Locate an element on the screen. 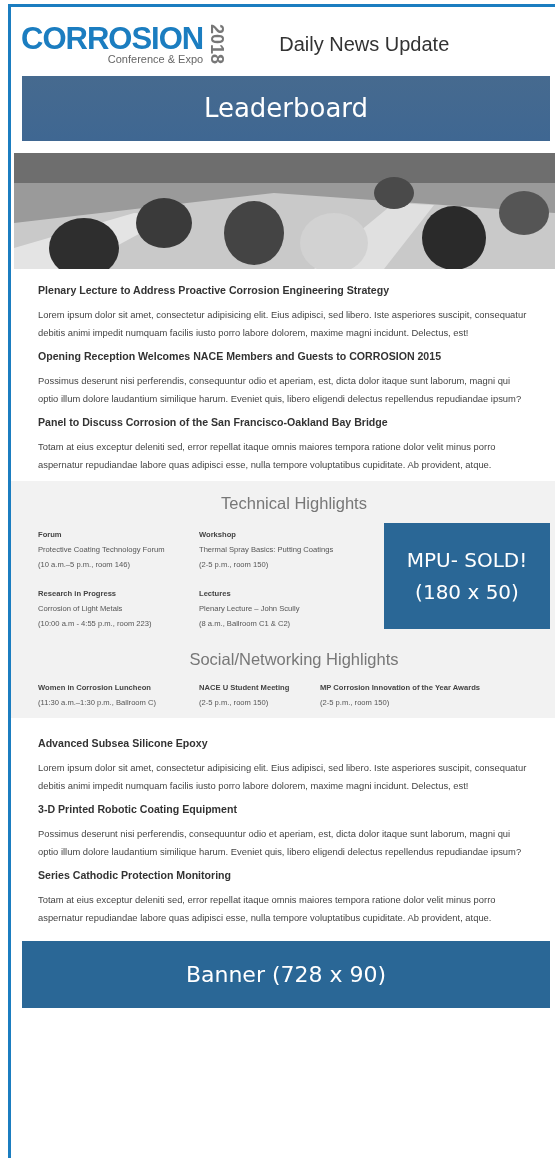 This screenshot has width=555, height=1158. section-heading: Social/Networking Highlights is located at coordinates (294, 660).